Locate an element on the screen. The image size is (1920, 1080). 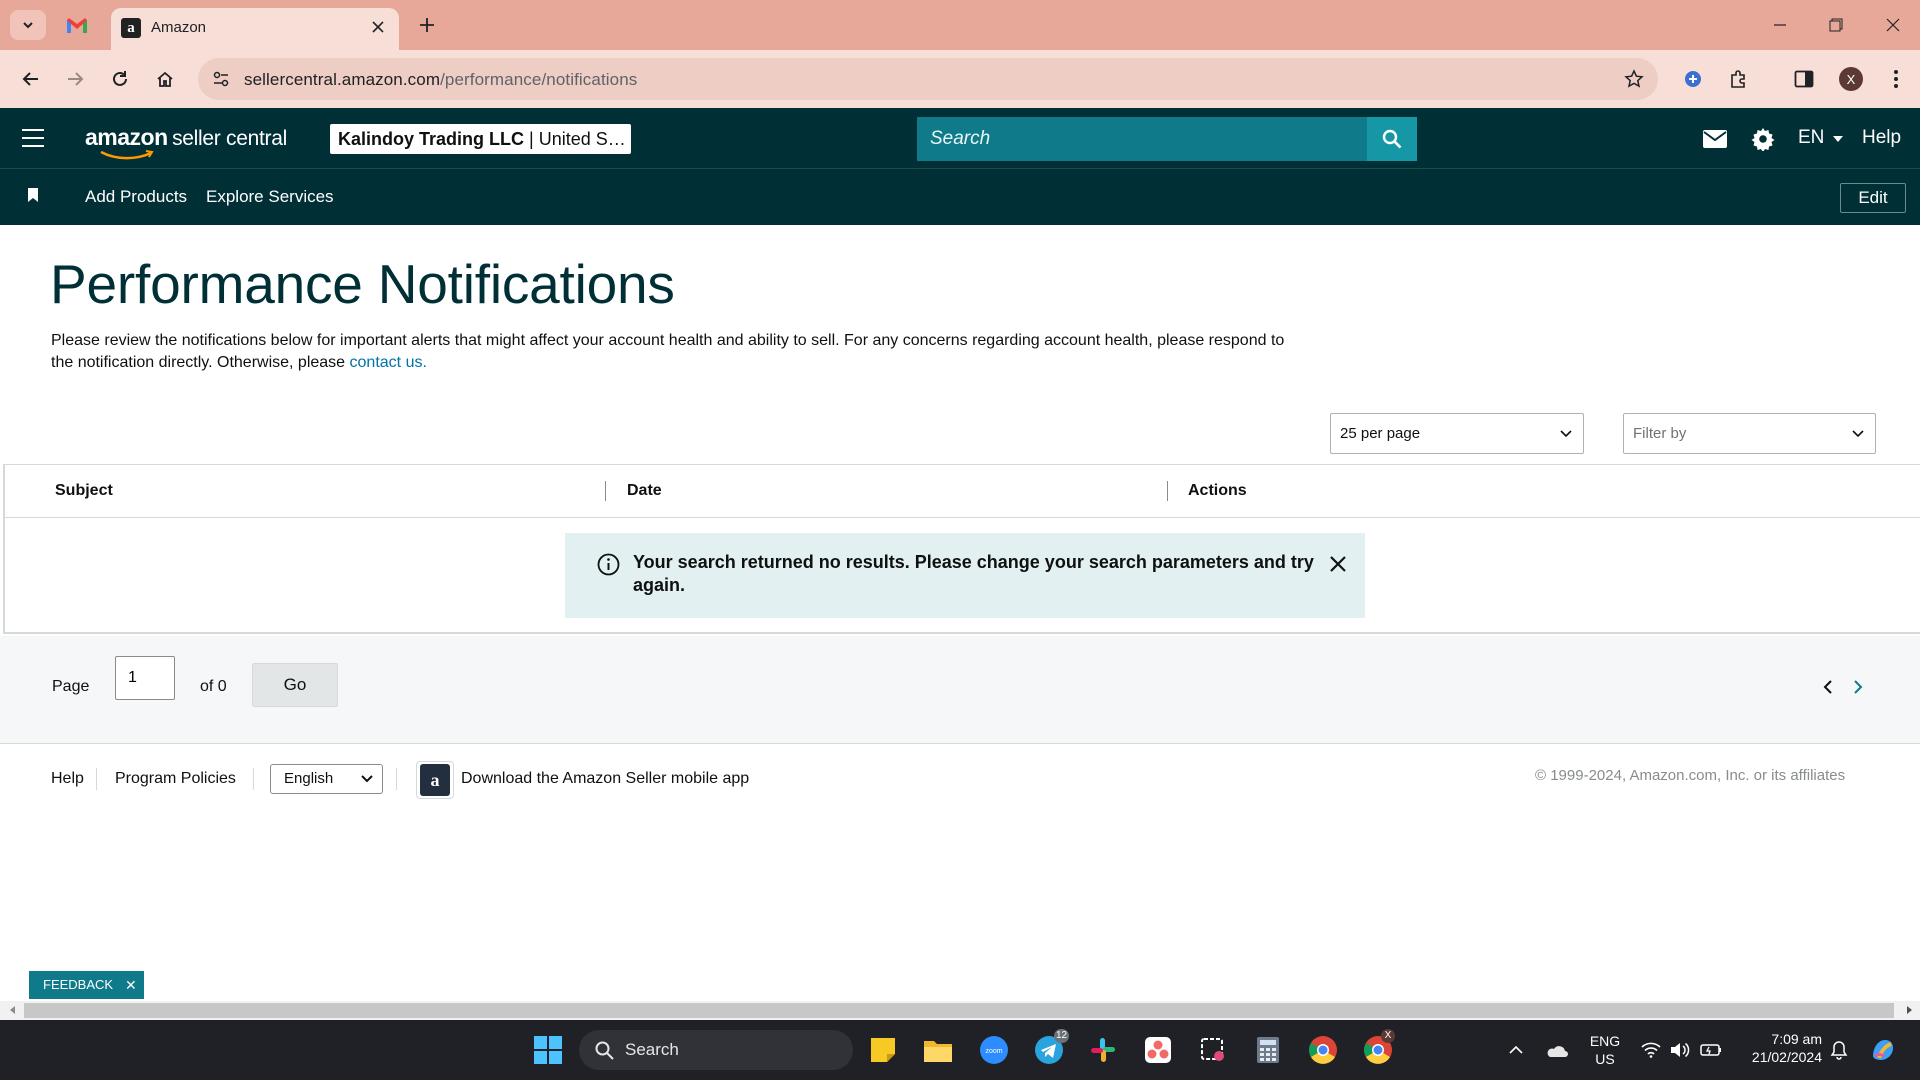
calculator-icon is located at coordinates (1268, 1050).